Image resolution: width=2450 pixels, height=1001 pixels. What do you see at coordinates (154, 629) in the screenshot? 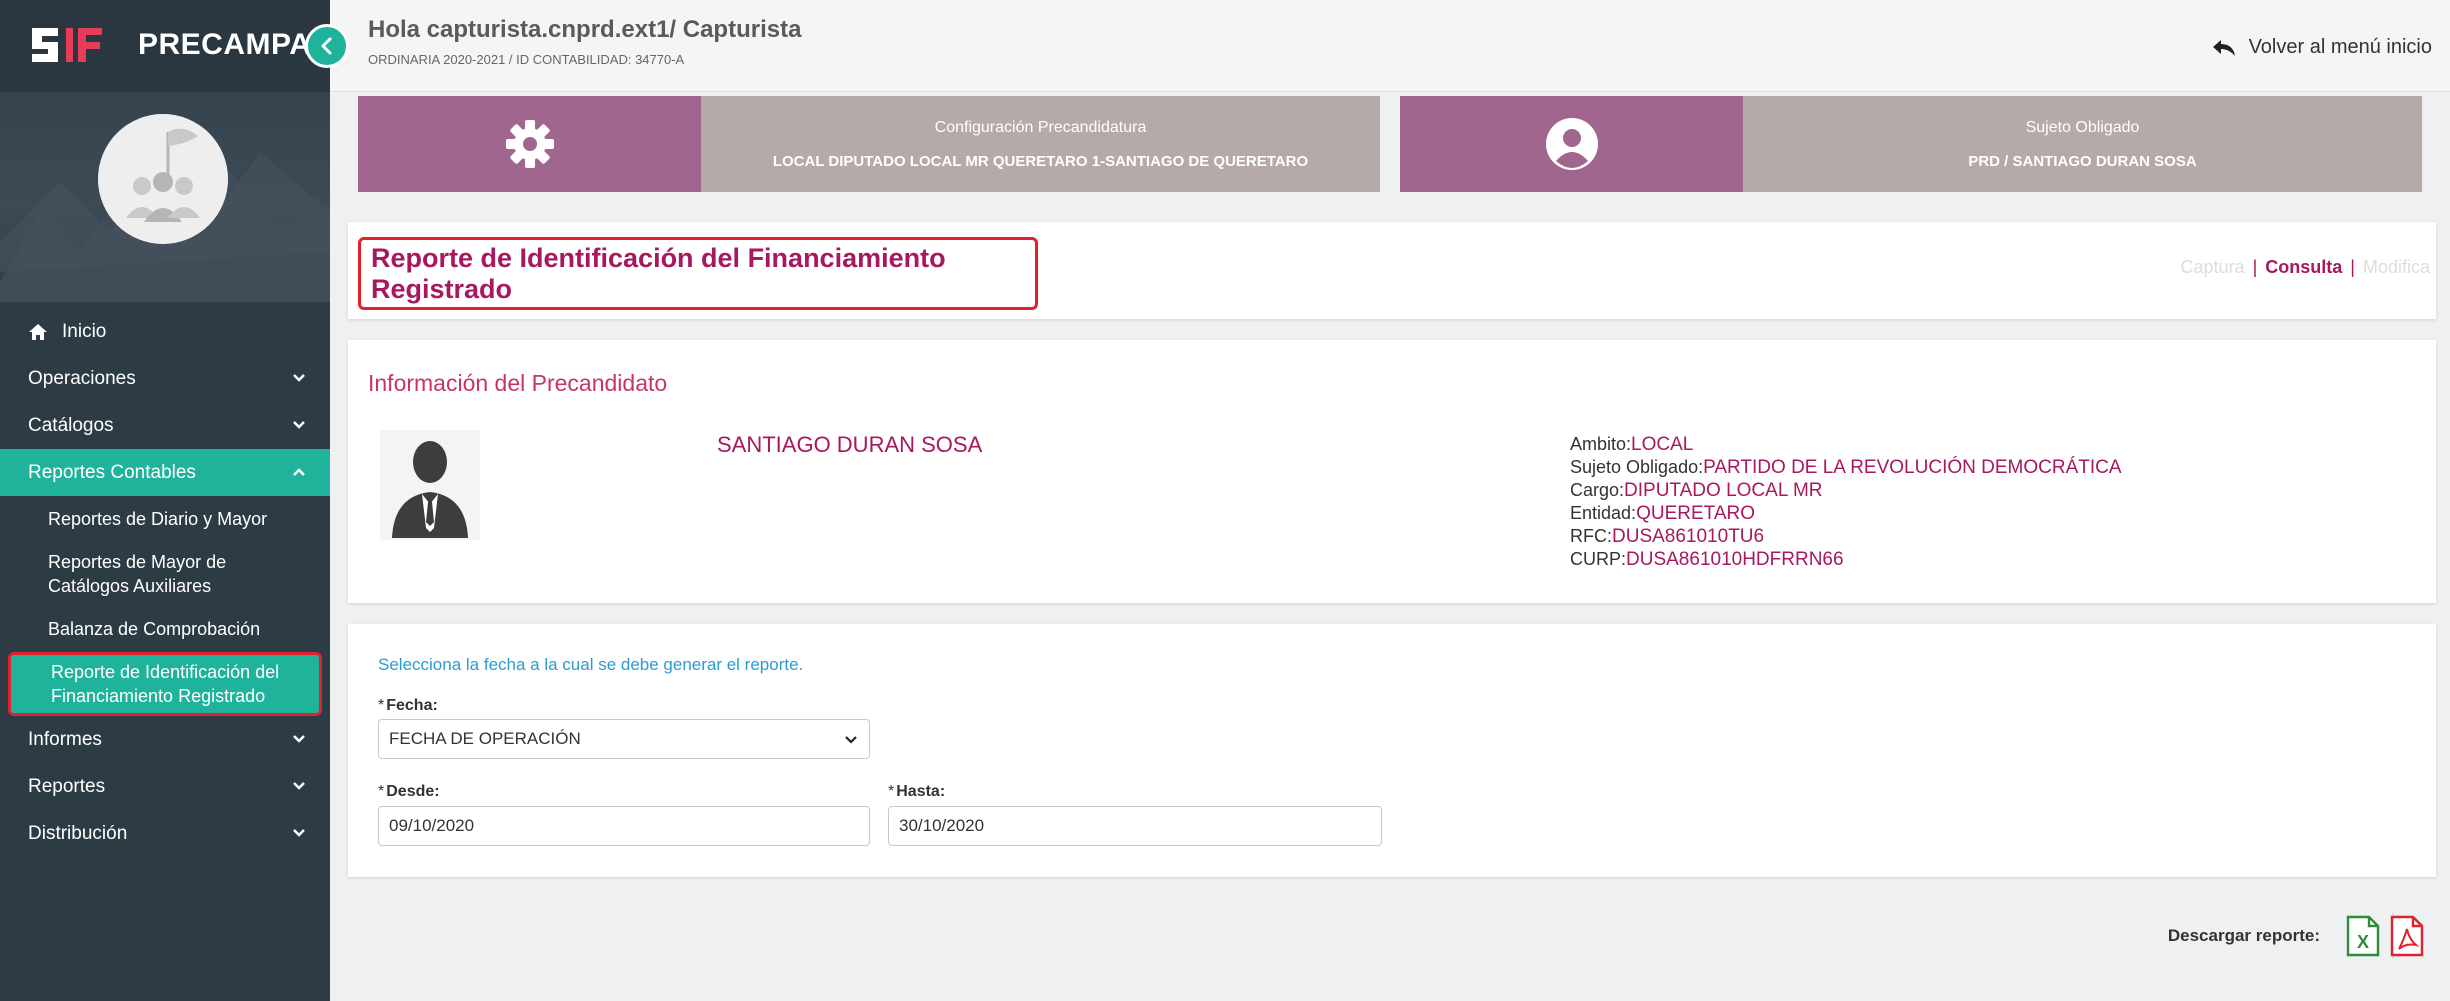
I see `subitem-label: Balanza de Comprobación` at bounding box center [154, 629].